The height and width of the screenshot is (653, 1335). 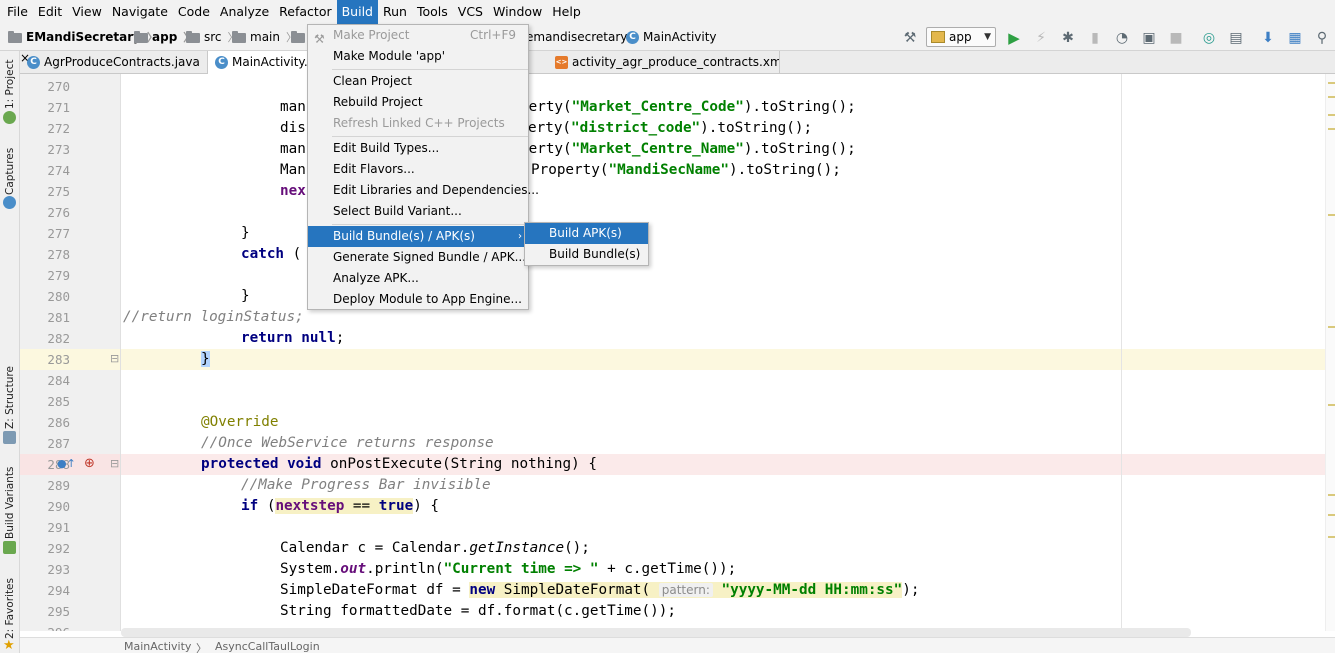 What do you see at coordinates (244, 12) in the screenshot?
I see `menu-analyze: Analyze` at bounding box center [244, 12].